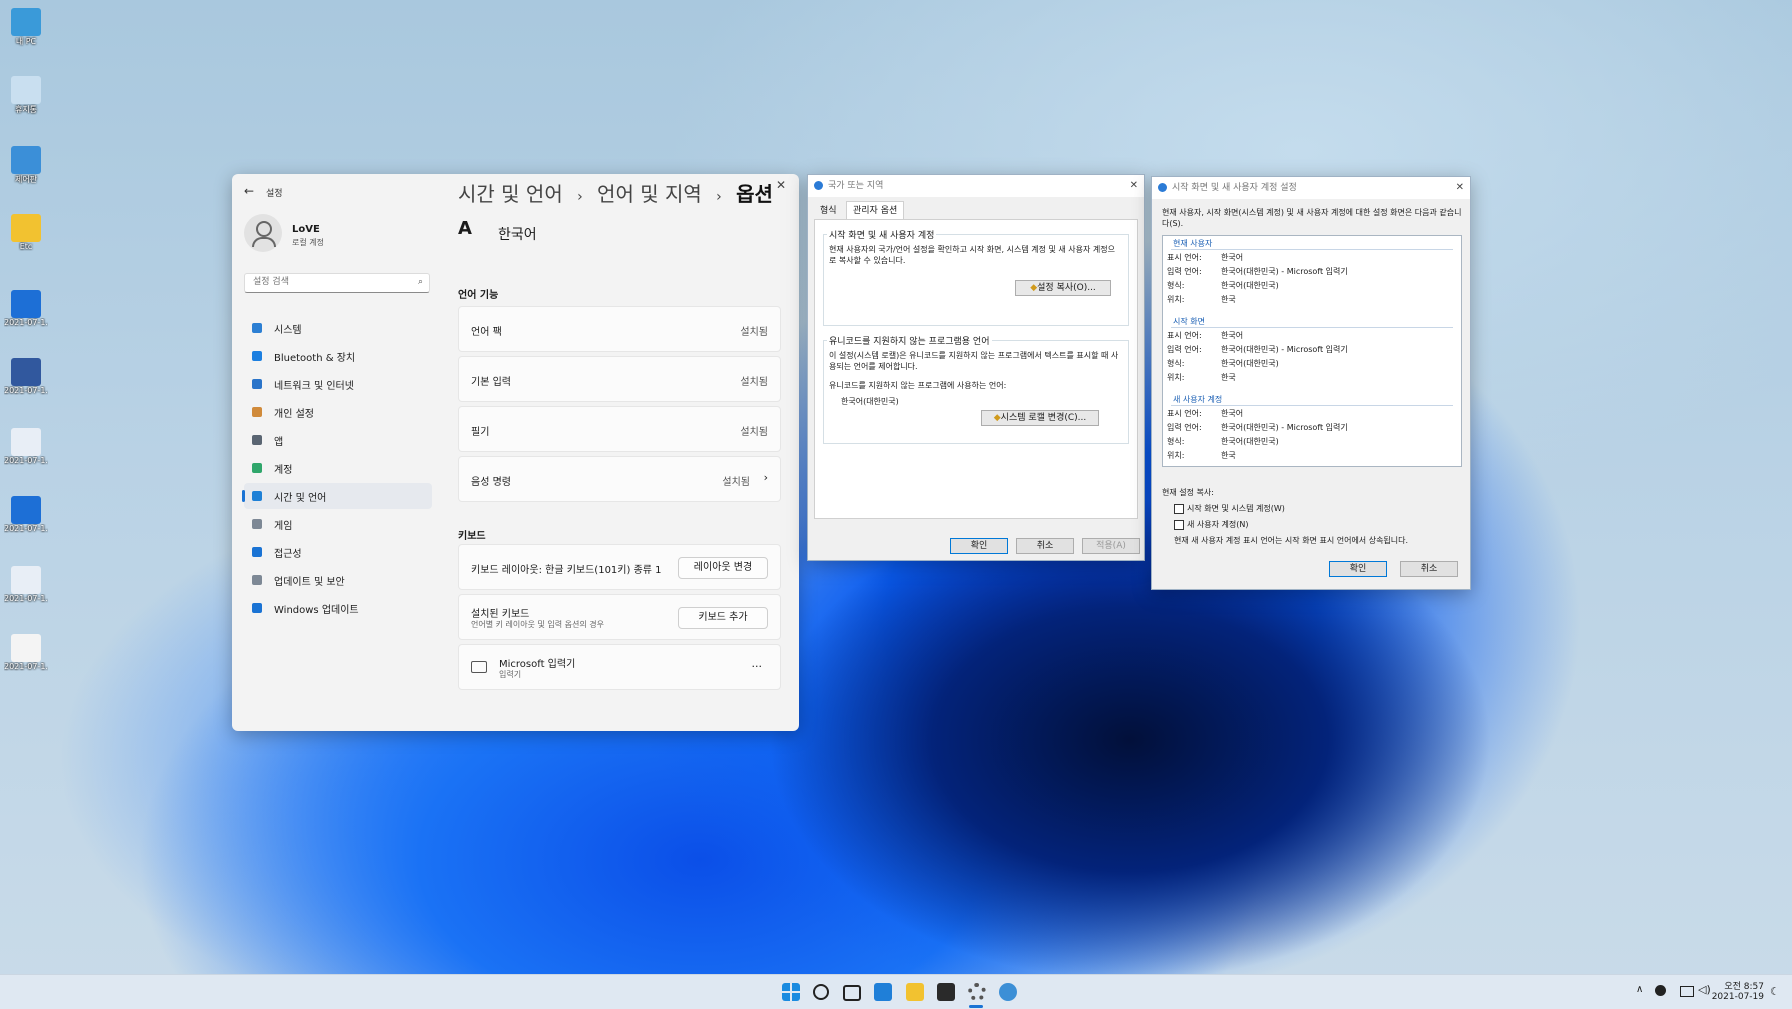 Image resolution: width=1792 pixels, height=1009 pixels. What do you see at coordinates (1687, 991) in the screenshot?
I see `network-icon` at bounding box center [1687, 991].